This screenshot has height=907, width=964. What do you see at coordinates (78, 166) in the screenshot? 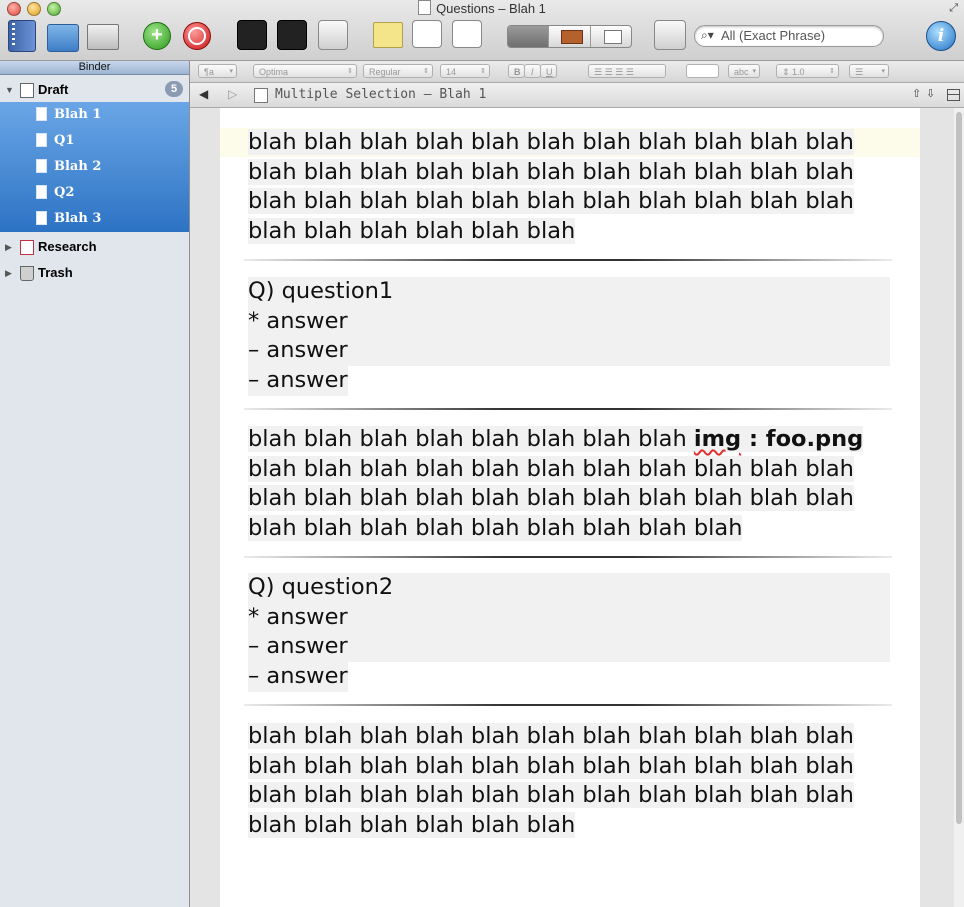
I see `binder-item-label: Blah 2` at bounding box center [78, 166].